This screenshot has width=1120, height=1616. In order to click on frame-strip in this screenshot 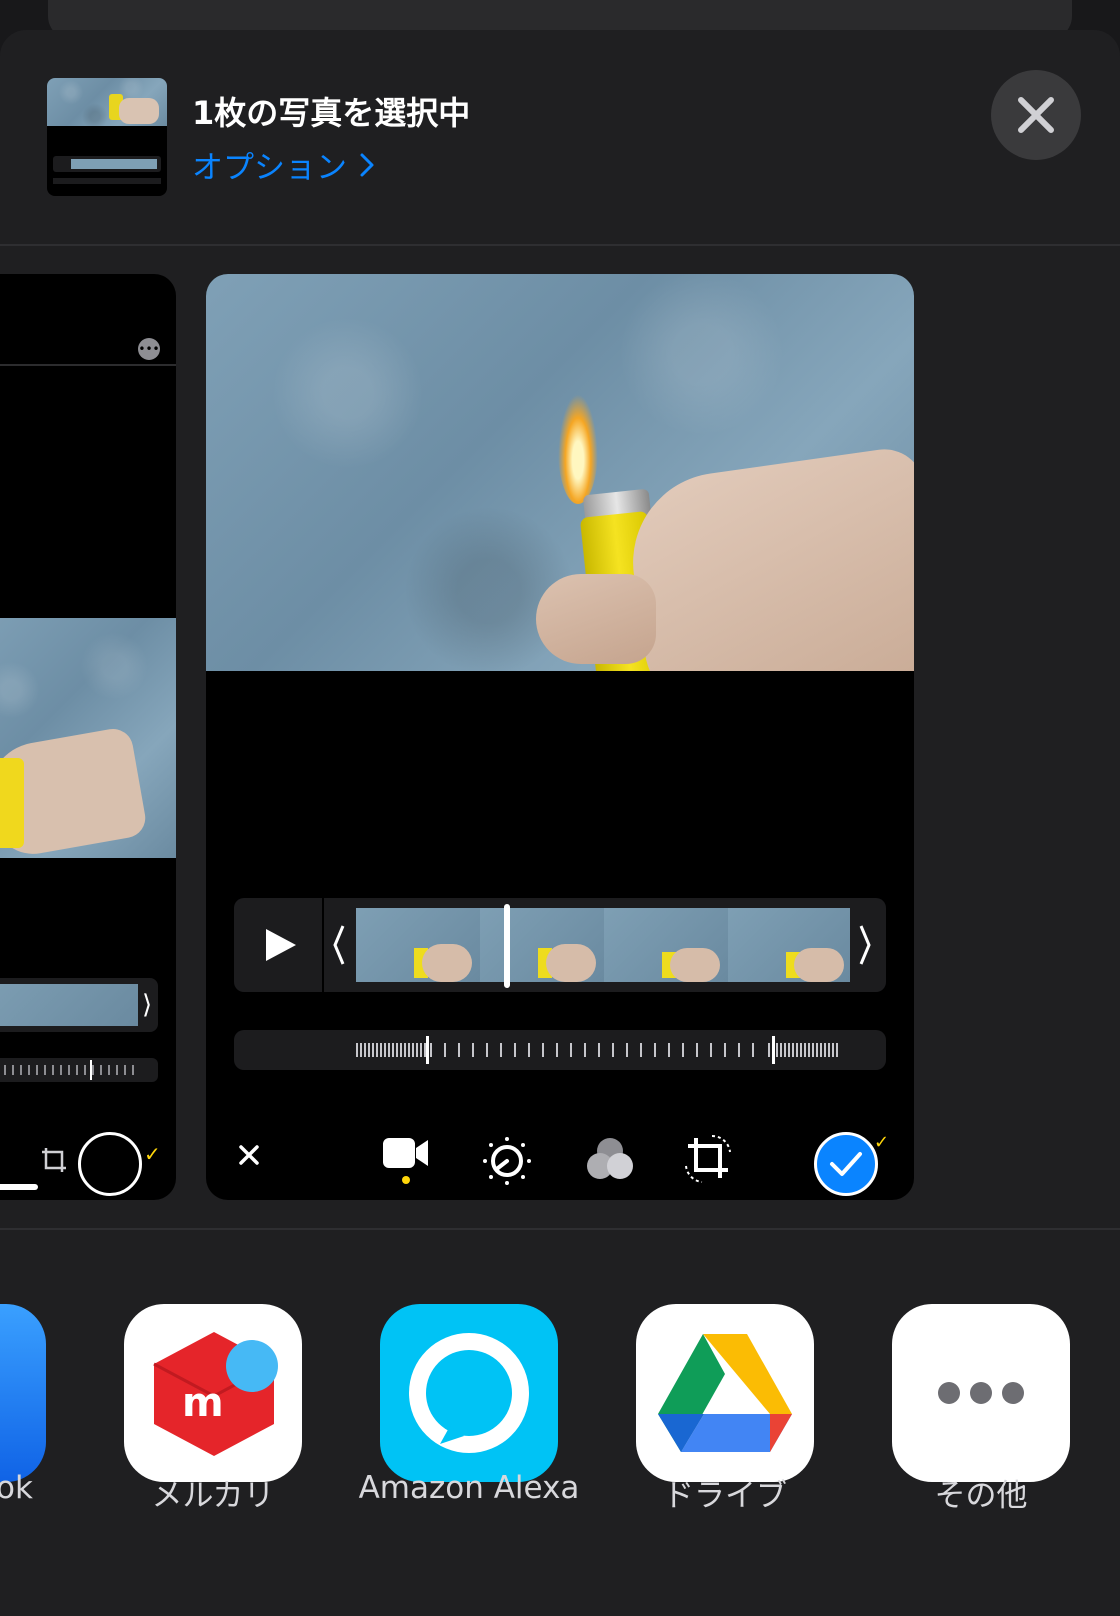, I will do `click(603, 945)`.